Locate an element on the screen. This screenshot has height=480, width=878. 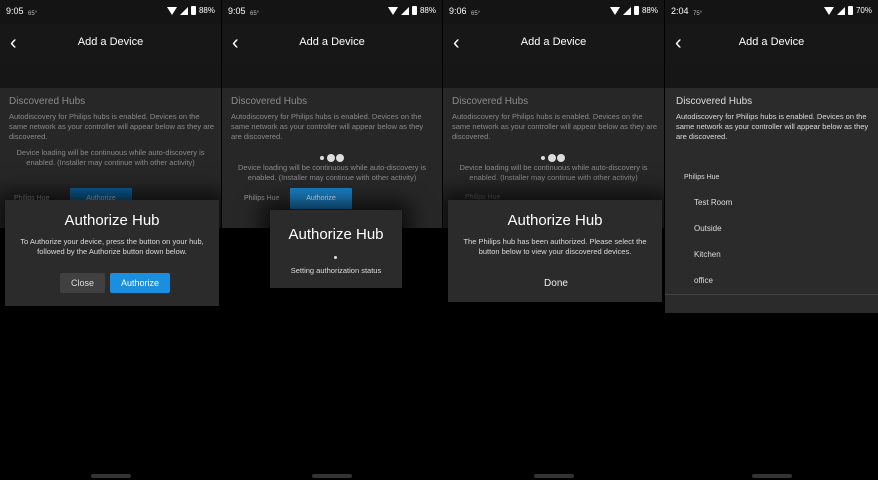
room-item: office is located at coordinates (703, 280).